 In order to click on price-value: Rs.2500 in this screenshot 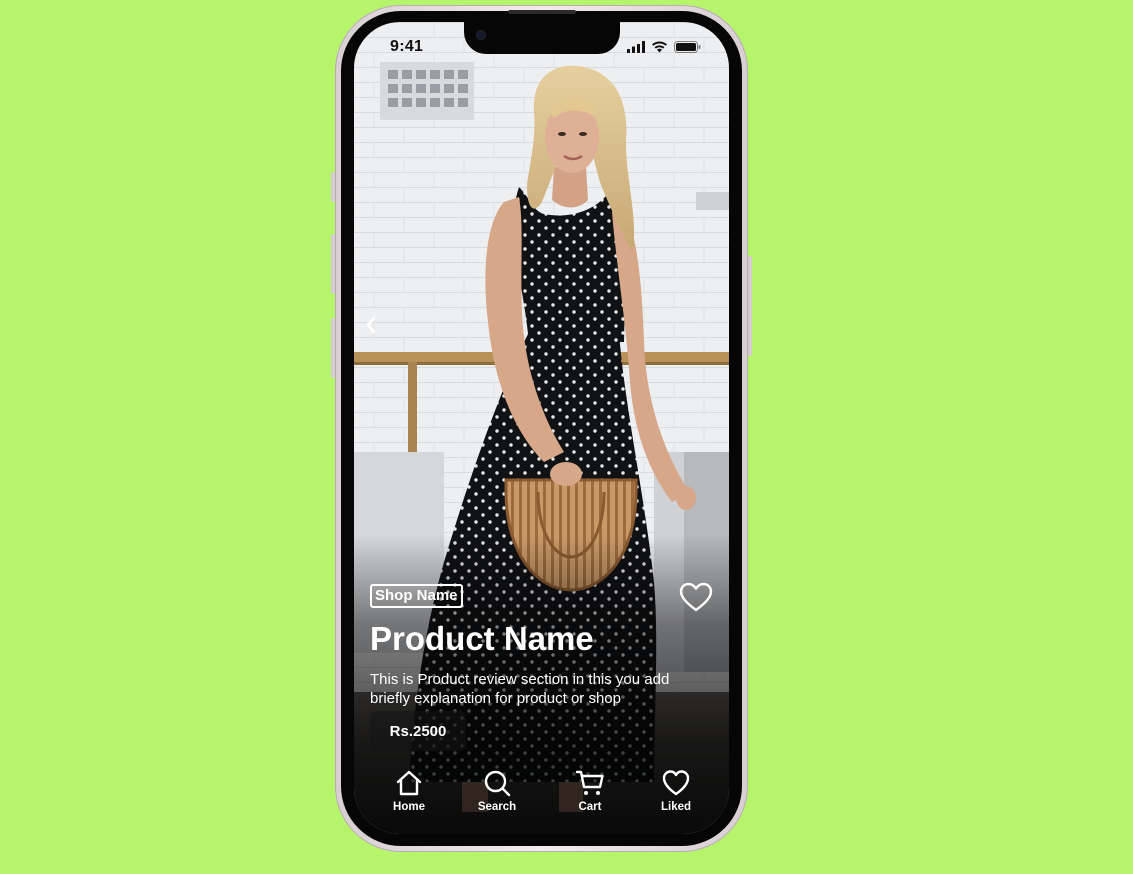, I will do `click(418, 731)`.